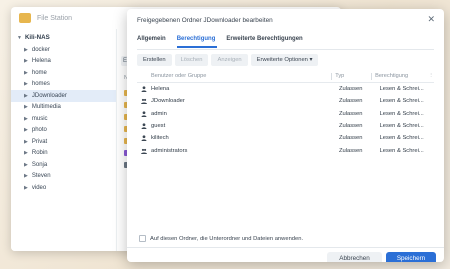  Describe the element at coordinates (63, 85) in the screenshot. I see `tree-item: ▶ homes` at that location.